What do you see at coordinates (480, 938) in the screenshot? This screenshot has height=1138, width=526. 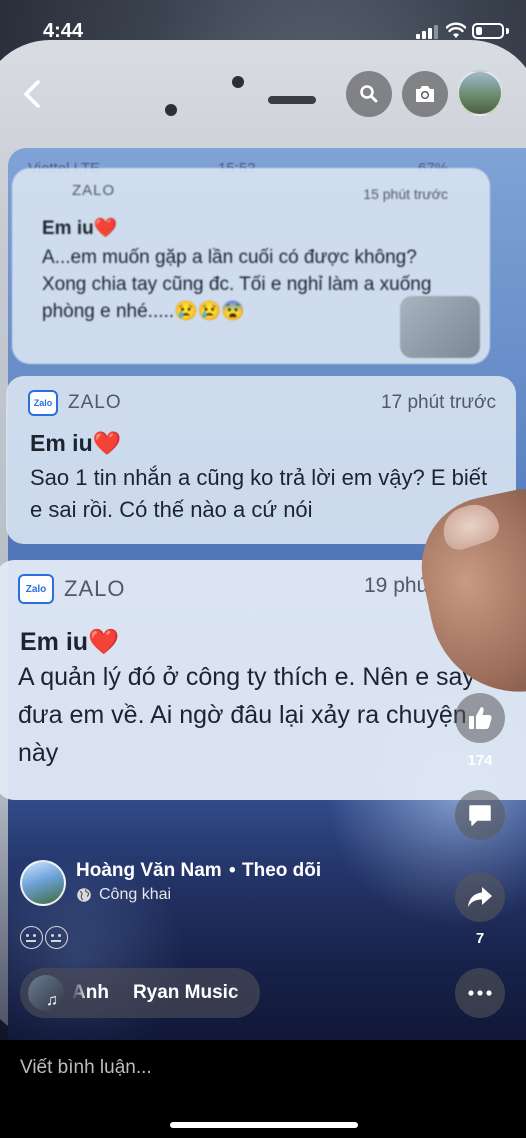 I see `share-count: 7` at bounding box center [480, 938].